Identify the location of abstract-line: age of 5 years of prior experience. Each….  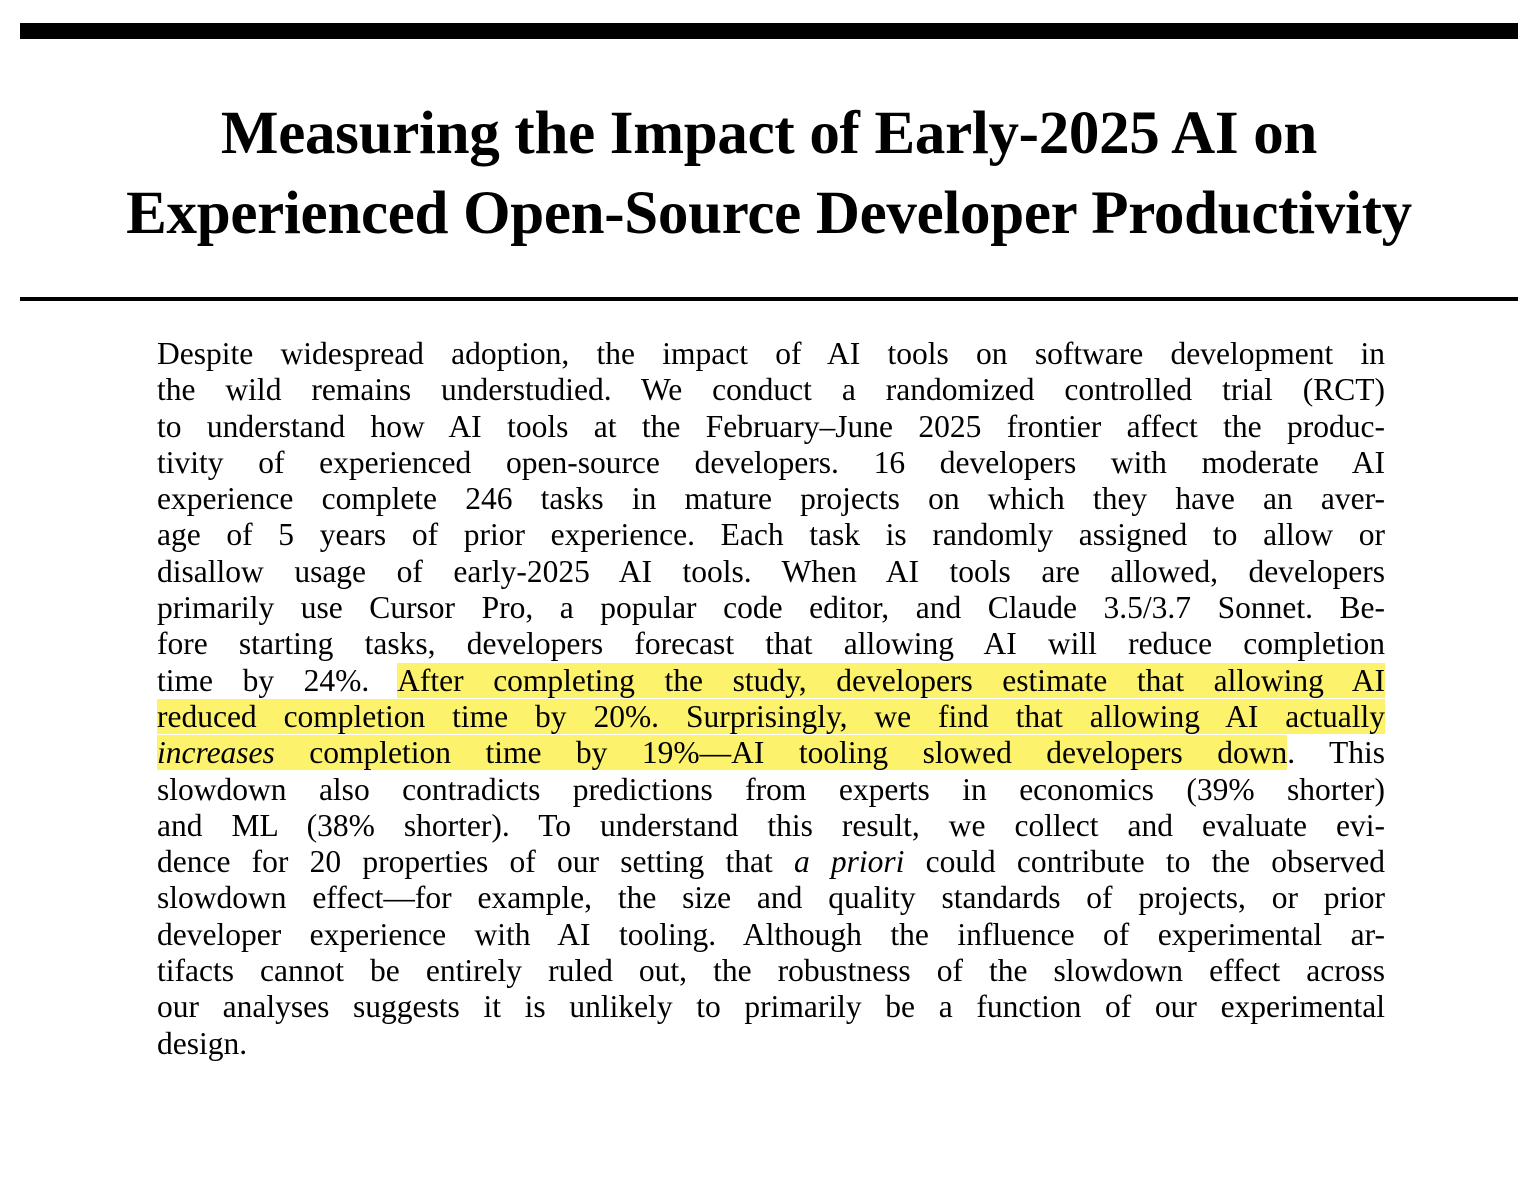
(771, 535).